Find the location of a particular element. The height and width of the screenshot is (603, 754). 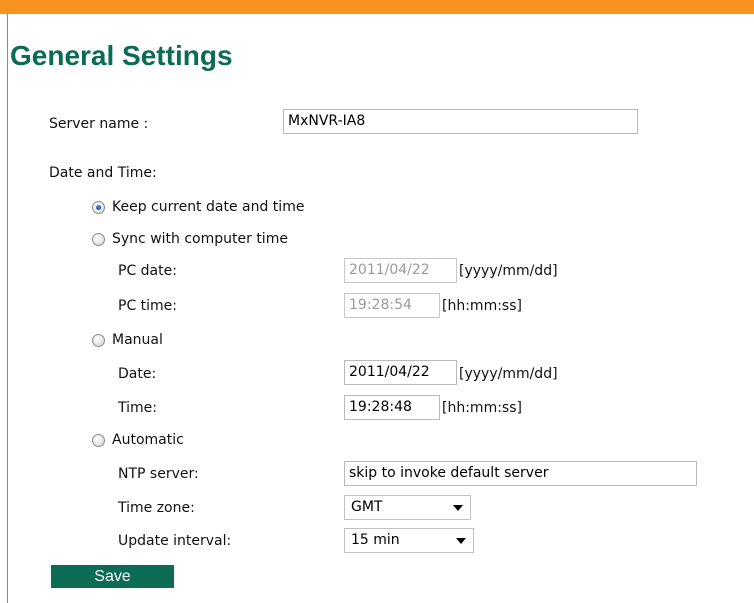

server-name-label: Server name : is located at coordinates (99, 124).